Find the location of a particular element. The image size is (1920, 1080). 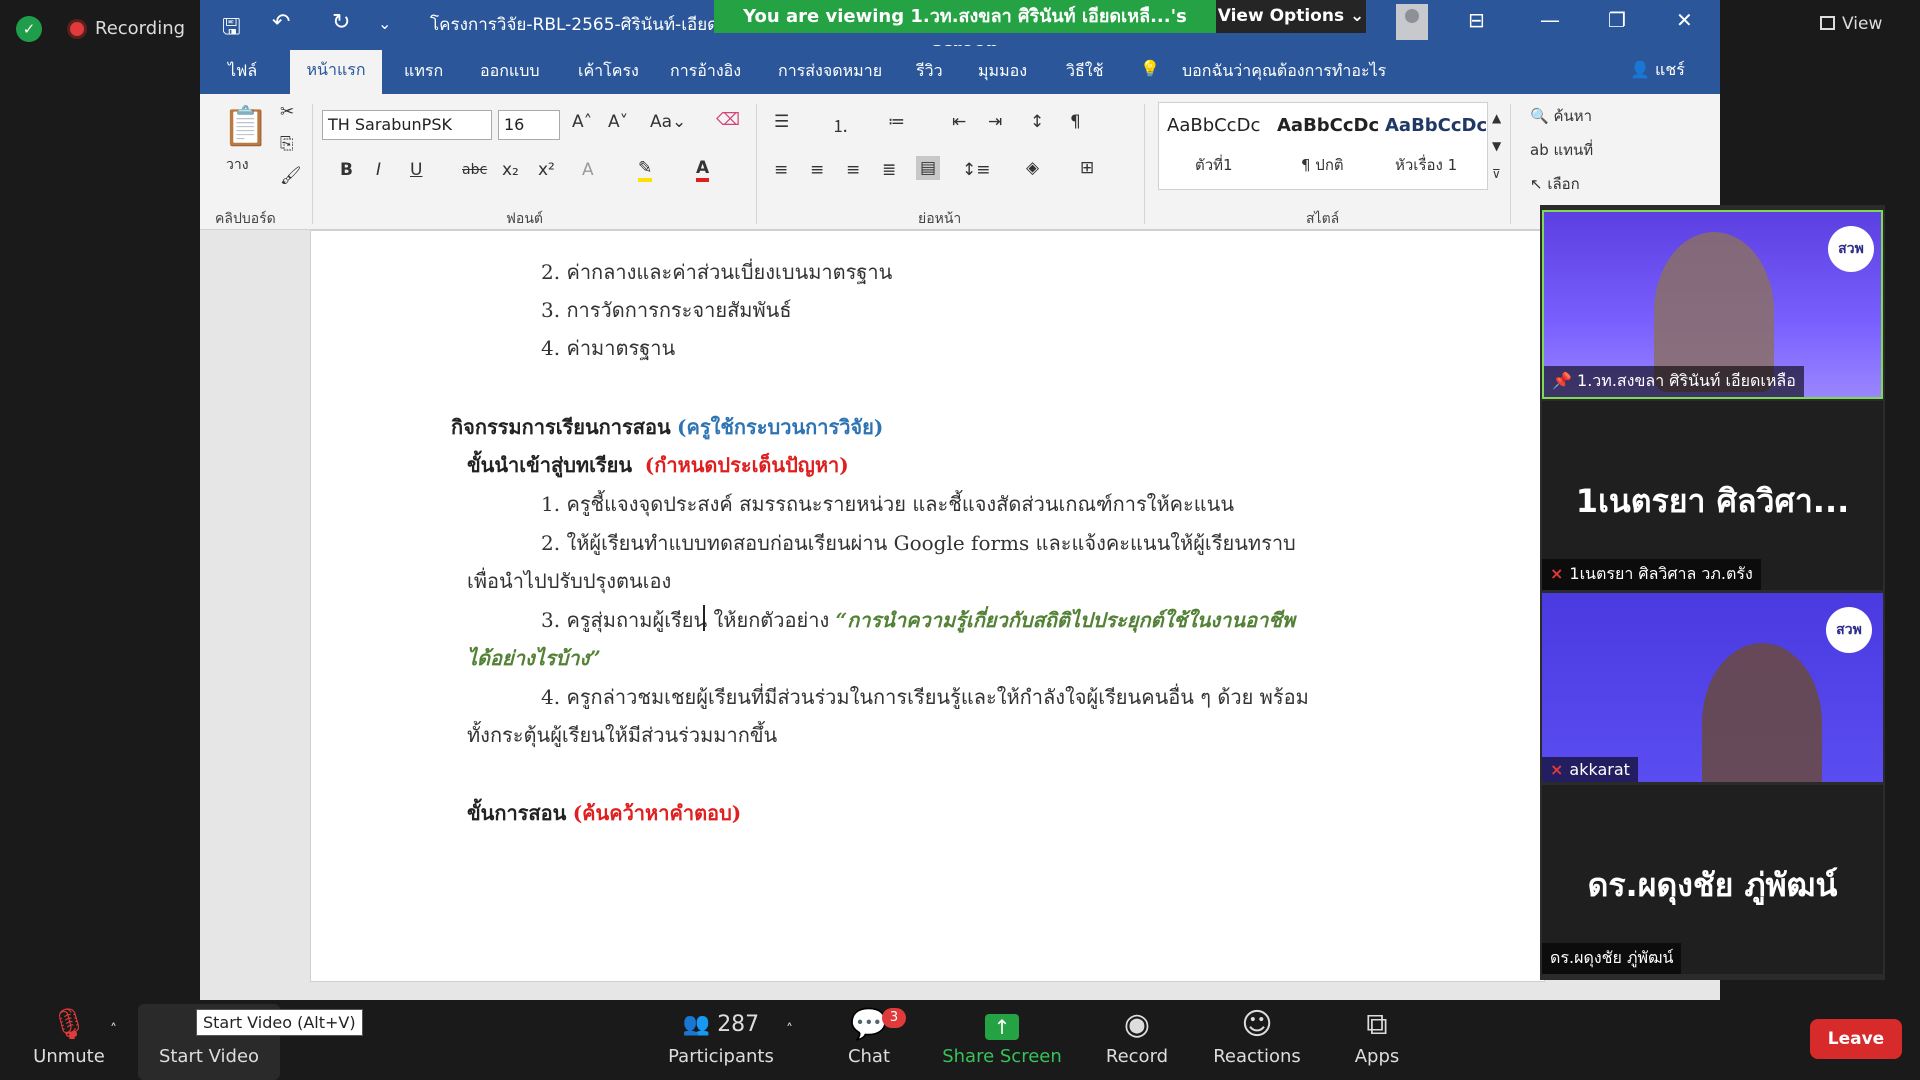

share-screen-label: Share Screen is located at coordinates (1002, 1056).